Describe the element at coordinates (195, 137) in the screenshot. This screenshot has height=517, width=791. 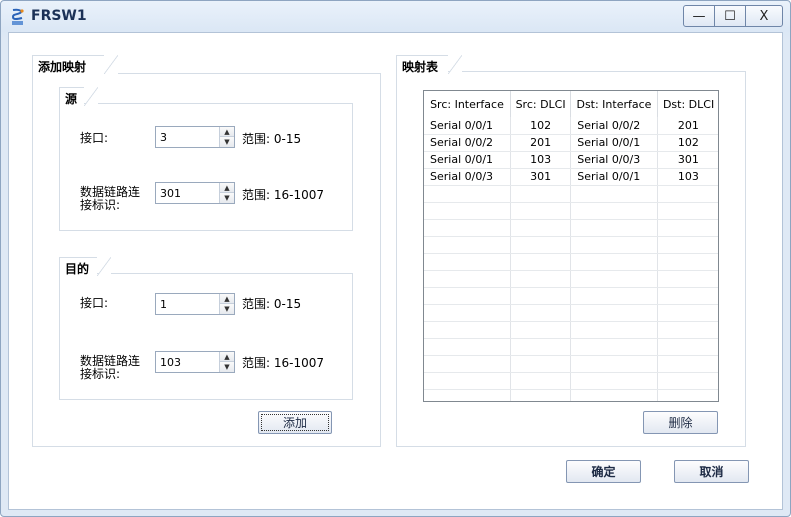
I see `source-interface-spinner: 3 ▲ ▼` at that location.